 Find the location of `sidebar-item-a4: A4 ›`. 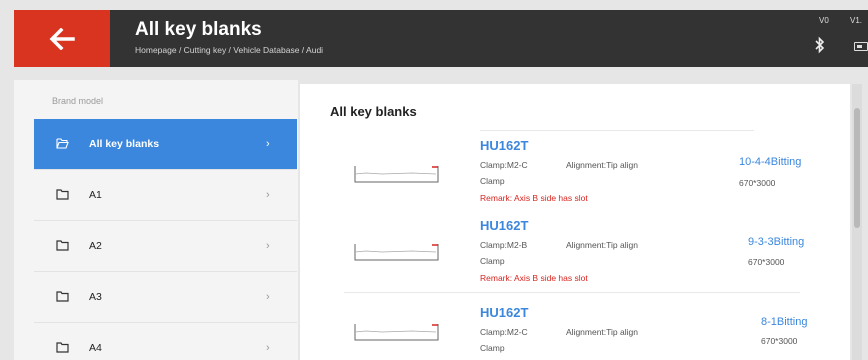

sidebar-item-a4: A4 › is located at coordinates (165, 341).